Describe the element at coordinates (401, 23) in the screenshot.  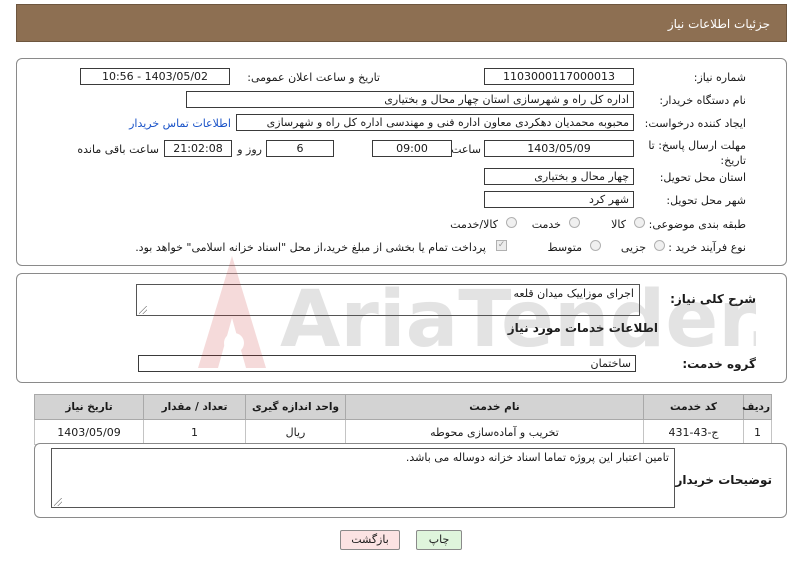
I see `page-header: جزئیات اطلاعات نیاز` at that location.